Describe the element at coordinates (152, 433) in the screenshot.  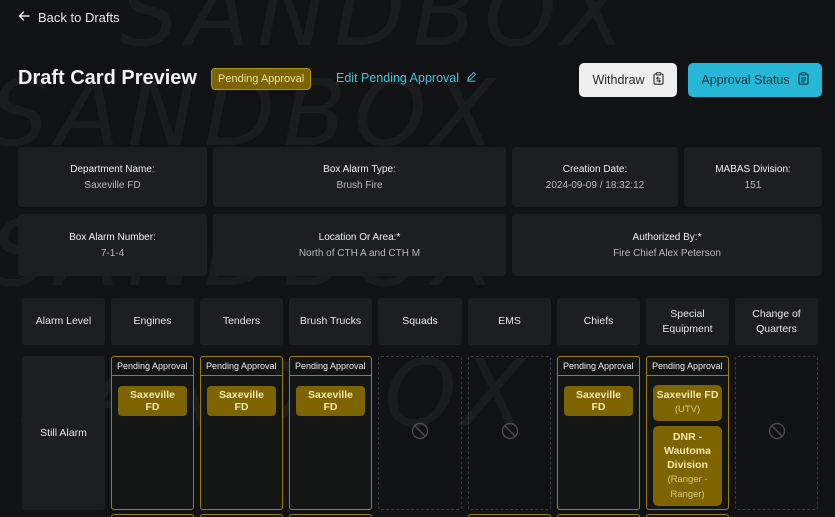
I see `engines-slot: Pending Approval Saxeville FD` at that location.